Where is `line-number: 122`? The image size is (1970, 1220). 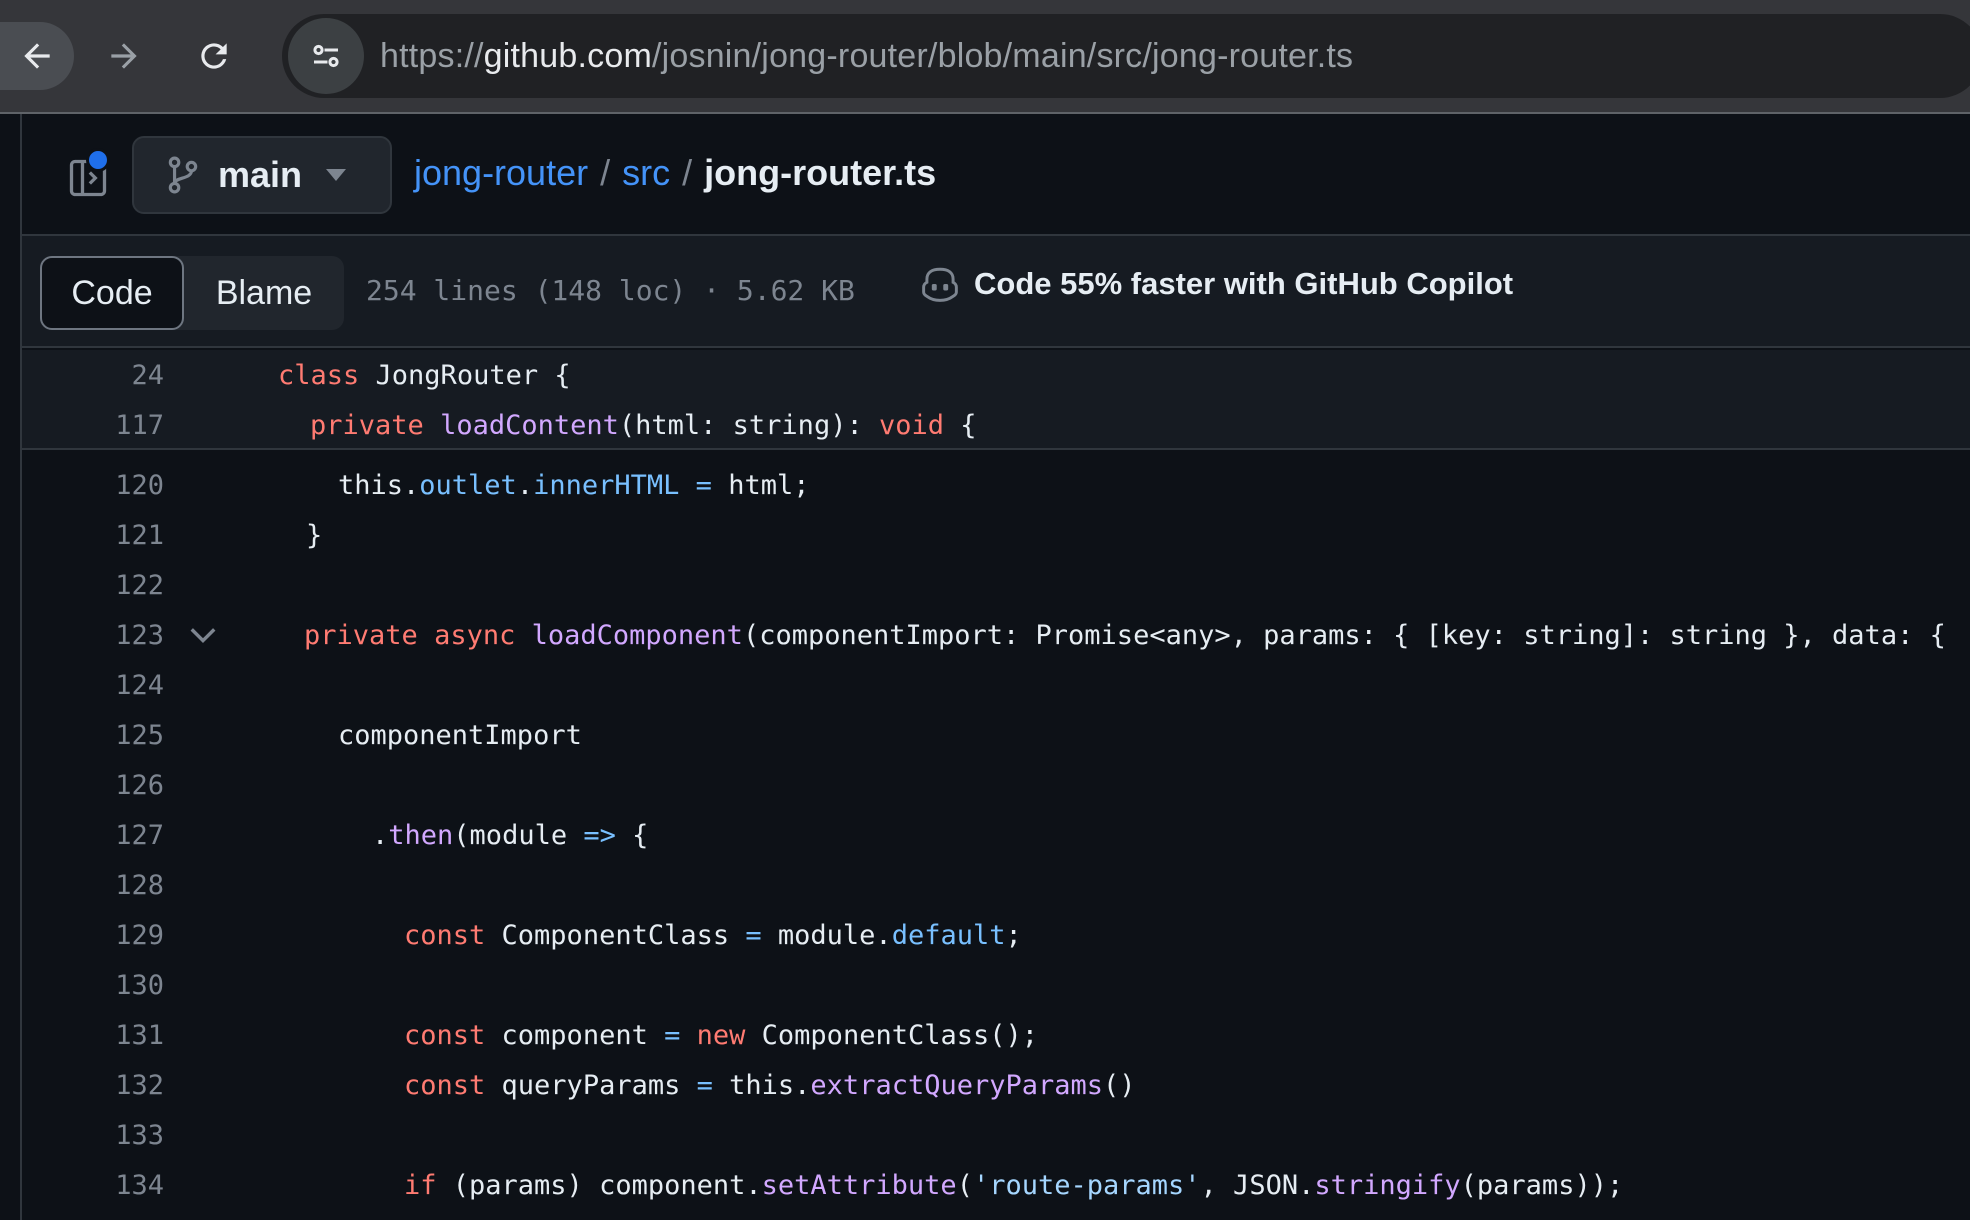
line-number: 122 is located at coordinates (93, 585).